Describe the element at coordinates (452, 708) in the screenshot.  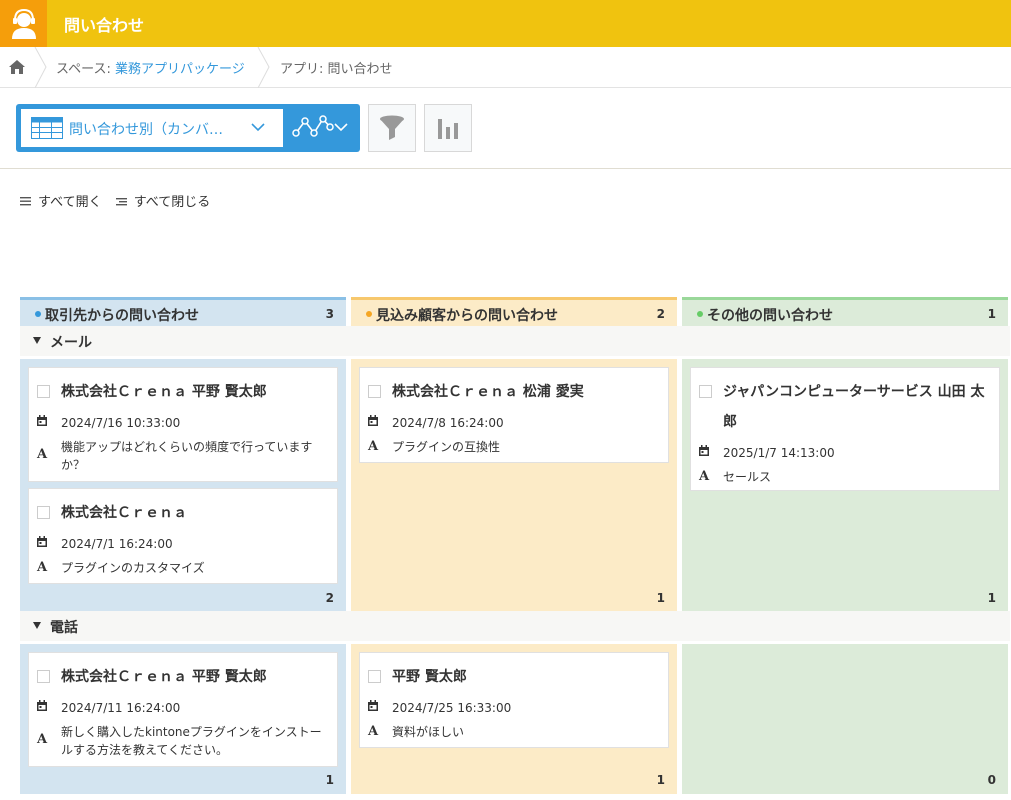
I see `card-date: 2024/7/25 16:33:00` at that location.